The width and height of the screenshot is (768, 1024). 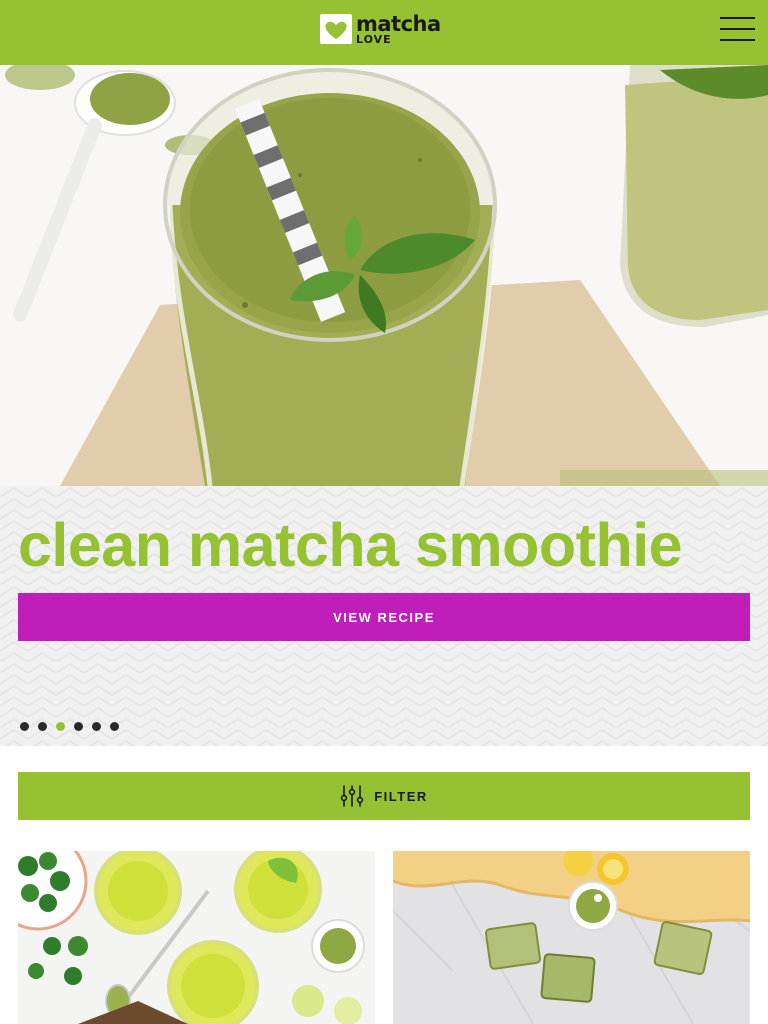 I want to click on recipe-card-1-image, so click(x=196, y=937).